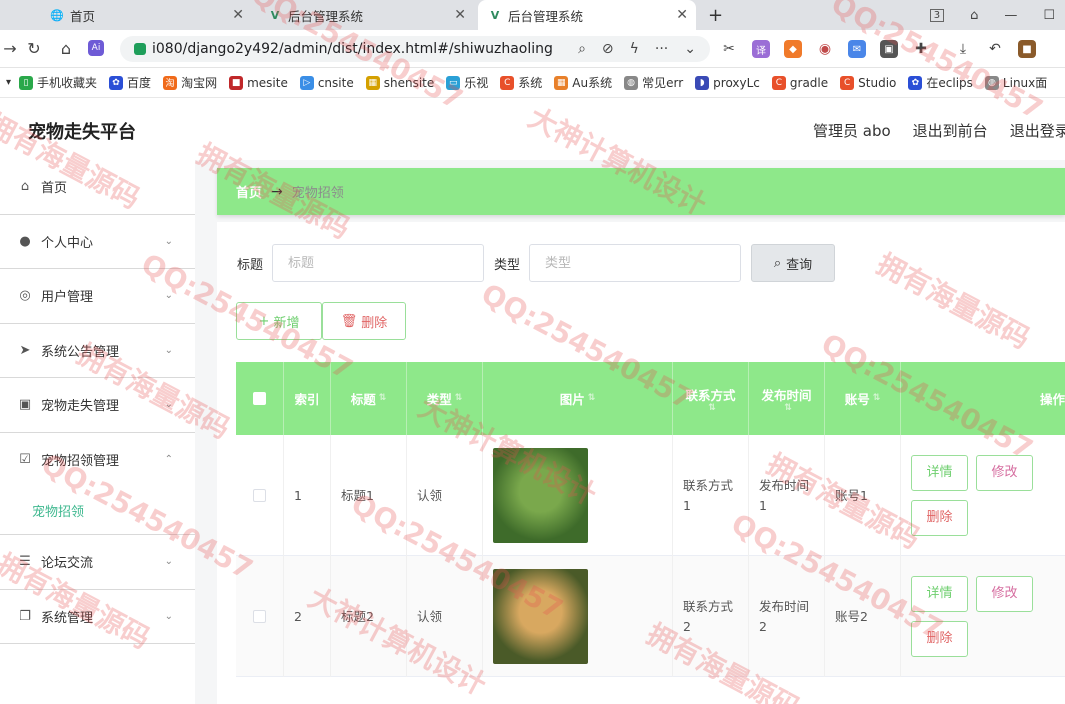  Describe the element at coordinates (249, 191) in the screenshot. I see `breadcrumb-home: 首页` at that location.